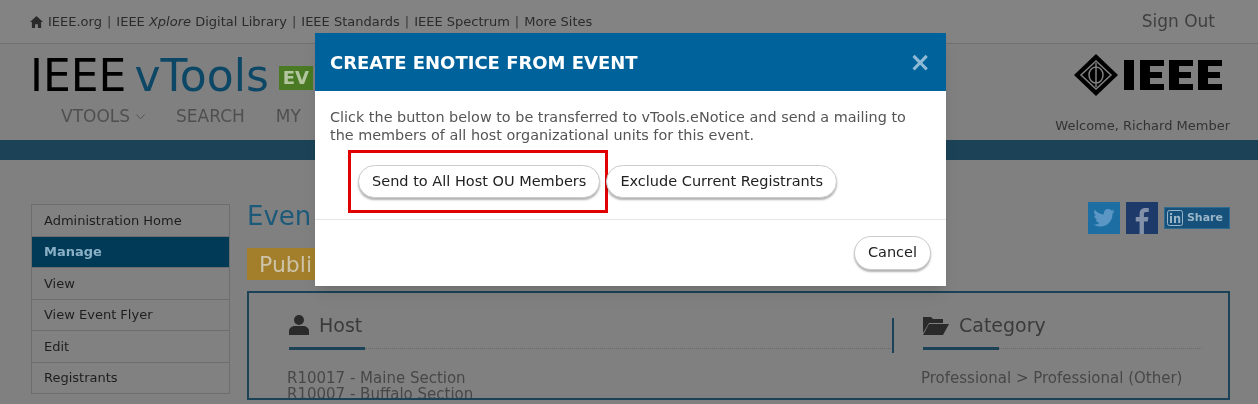 Image resolution: width=1258 pixels, height=404 pixels. I want to click on top-link: IEEE.org, so click(75, 21).